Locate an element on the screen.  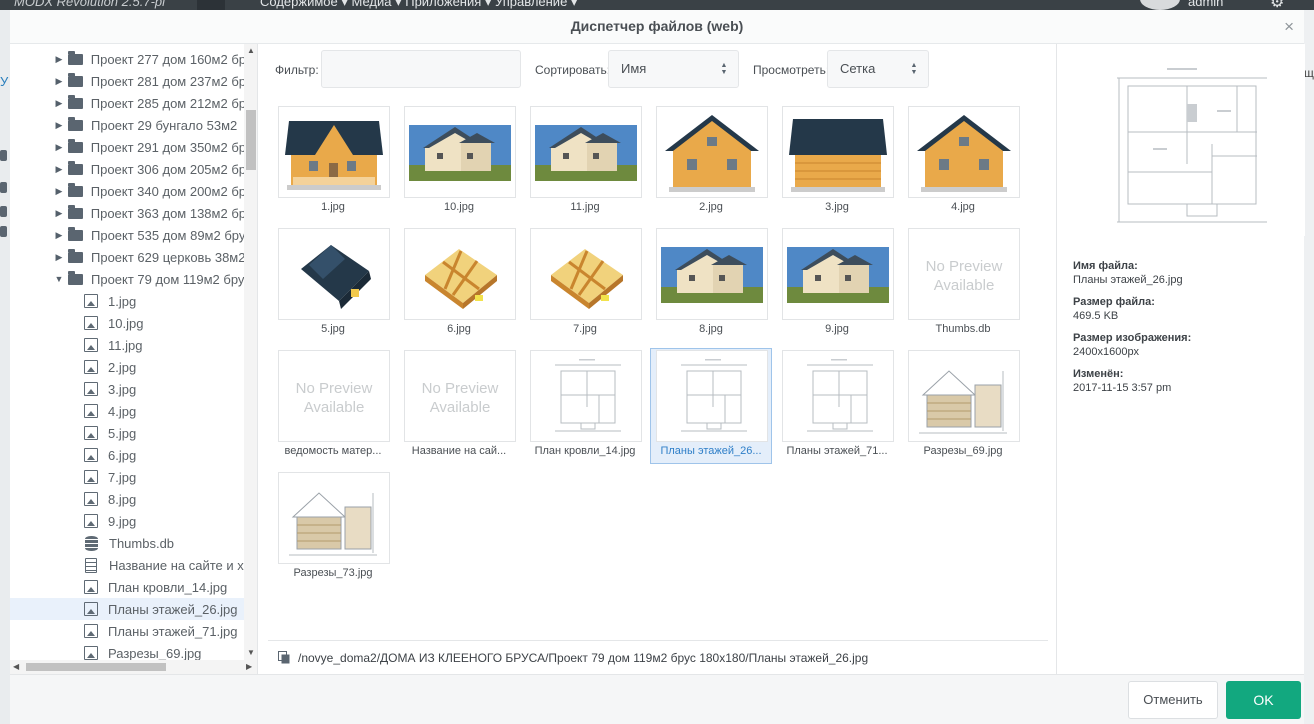
tree-folder-item: ▶ Проект 281 дом 237м2 бр is located at coordinates (128, 81).